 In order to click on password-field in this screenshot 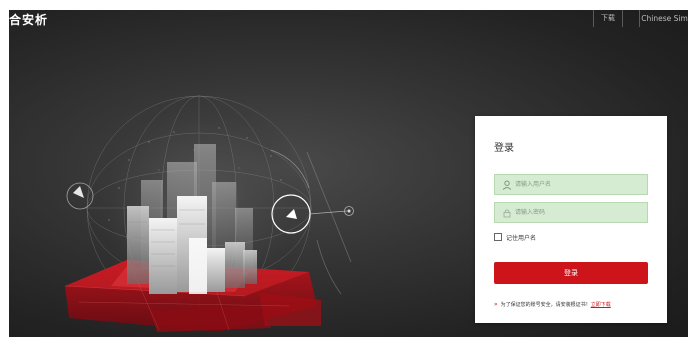, I will do `click(571, 212)`.